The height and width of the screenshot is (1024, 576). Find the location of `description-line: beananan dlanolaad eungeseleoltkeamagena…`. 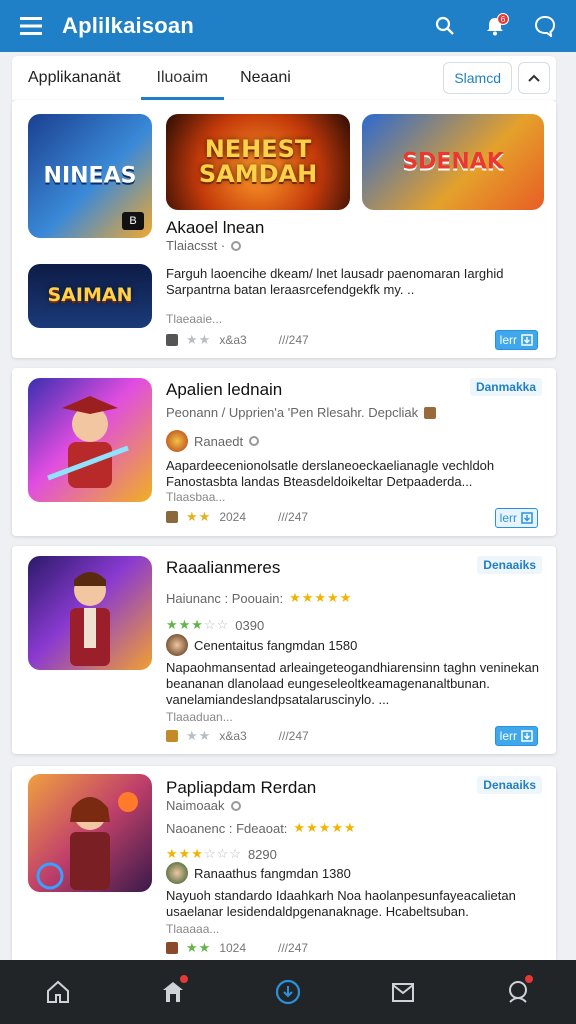

description-line: beananan dlanolaad eungeseleoltkeamagena… is located at coordinates (328, 683).